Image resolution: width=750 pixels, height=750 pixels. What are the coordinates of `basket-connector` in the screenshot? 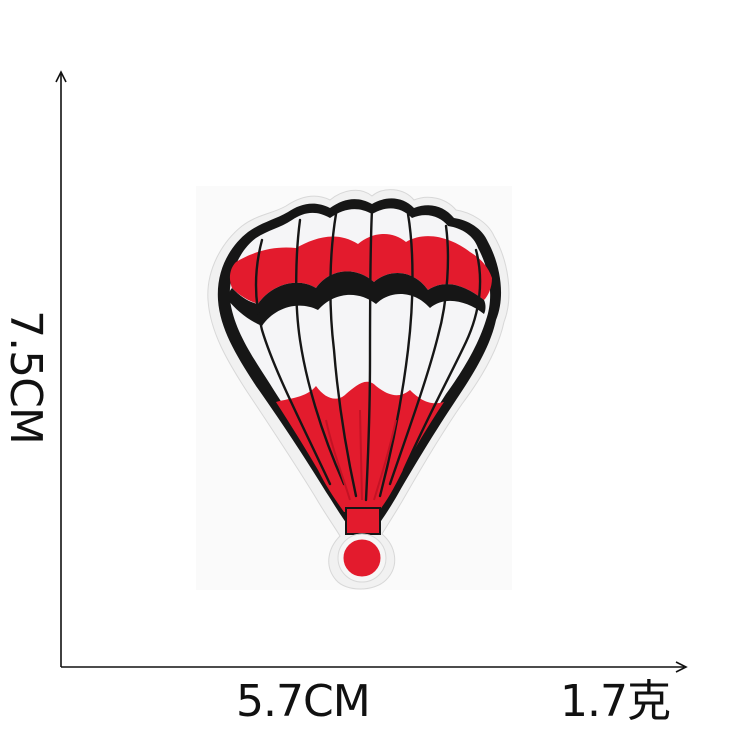 It's located at (363, 521).